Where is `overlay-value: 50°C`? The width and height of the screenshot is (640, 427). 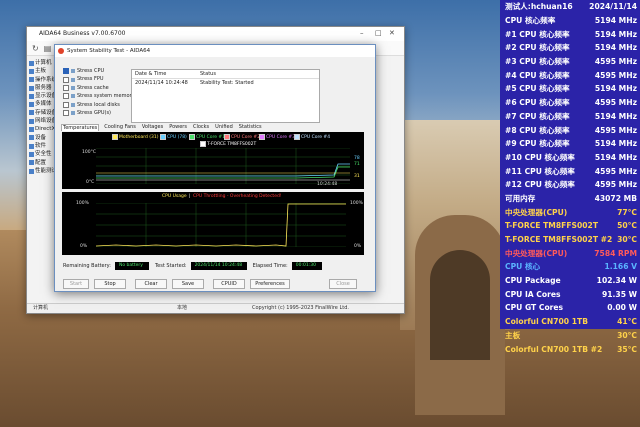 overlay-value: 50°C is located at coordinates (627, 226).